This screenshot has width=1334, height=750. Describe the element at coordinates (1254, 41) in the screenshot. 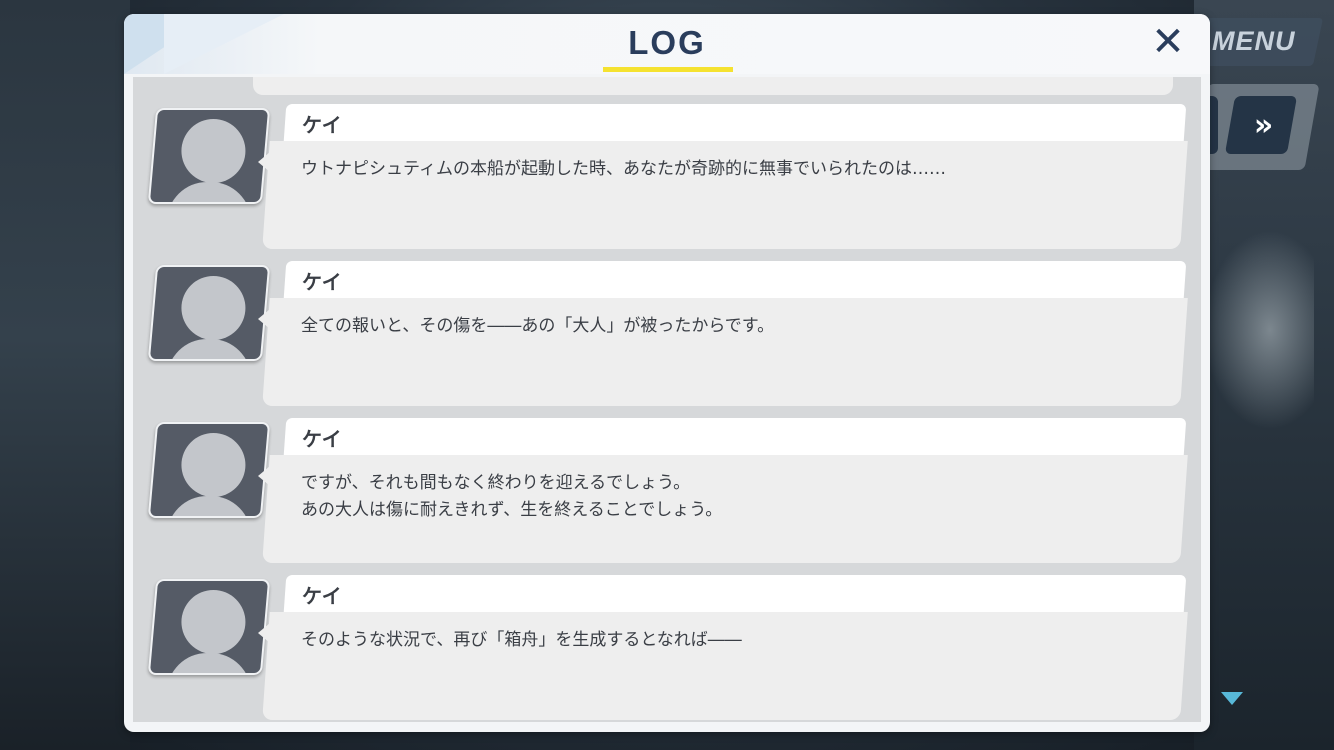

I see `menu-button-label: MENU` at that location.